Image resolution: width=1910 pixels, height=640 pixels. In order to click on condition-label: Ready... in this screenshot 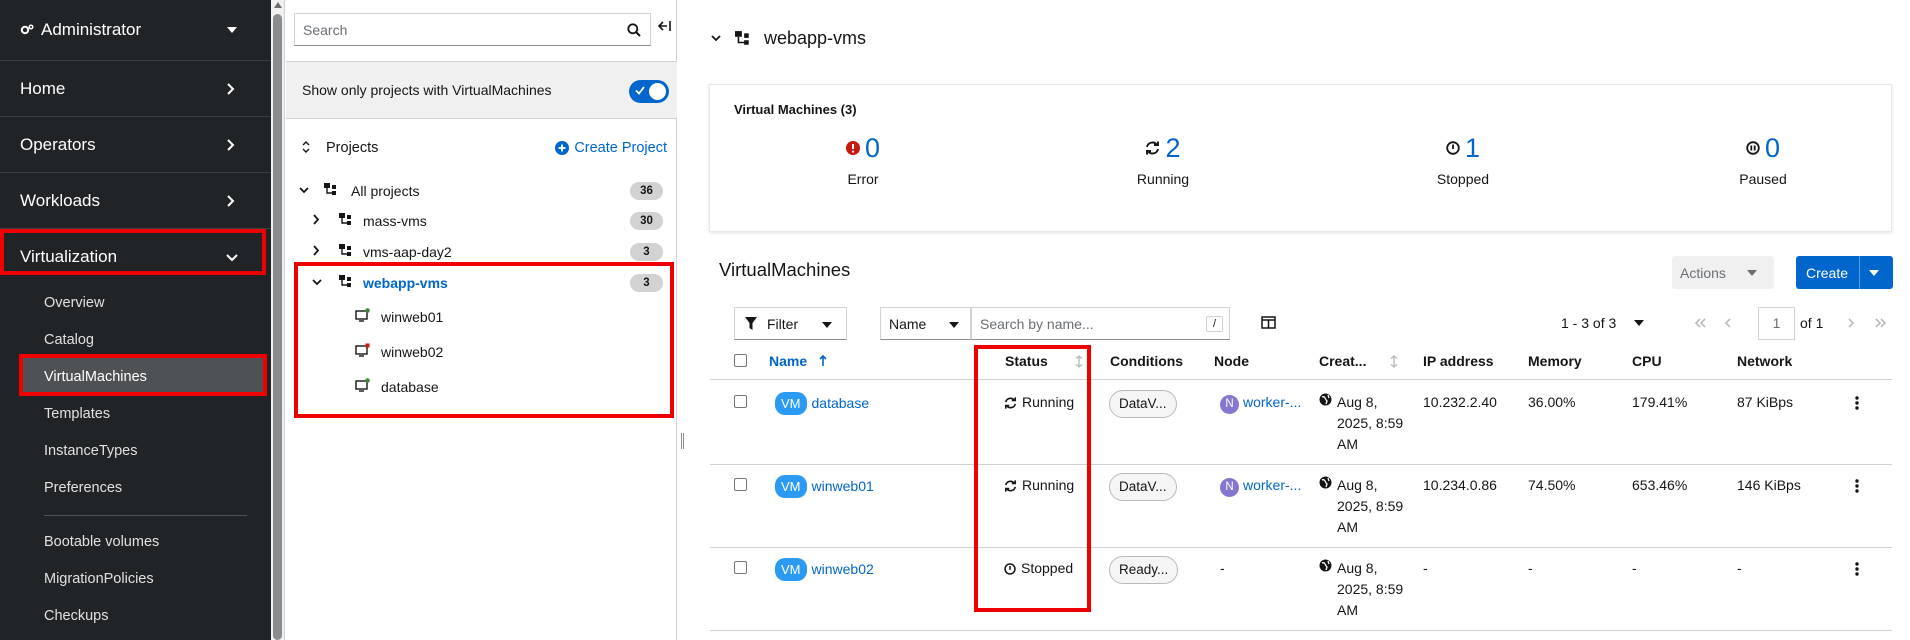, I will do `click(1144, 570)`.